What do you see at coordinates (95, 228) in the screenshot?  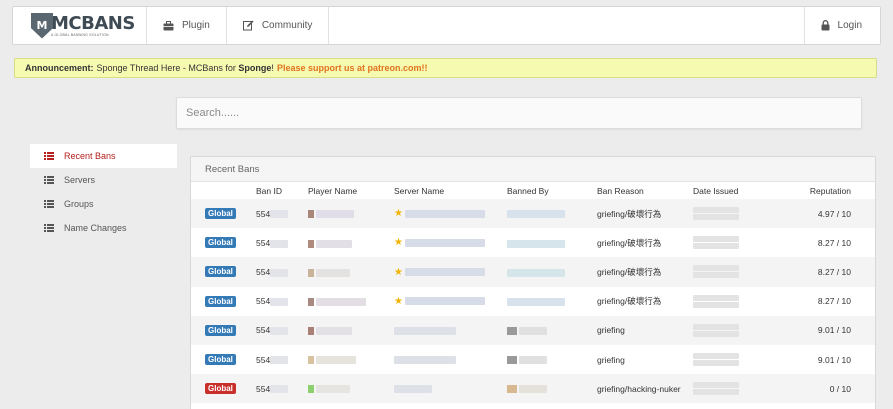 I see `sidebar-item-label: Name Changes` at bounding box center [95, 228].